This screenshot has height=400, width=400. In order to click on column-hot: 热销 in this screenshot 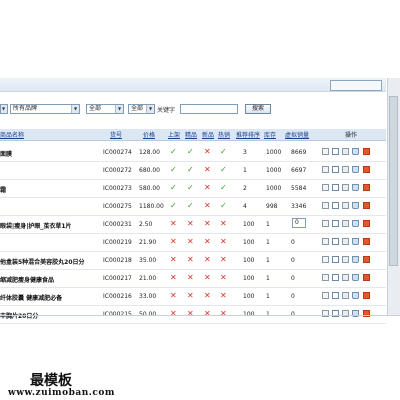, I will do `click(224, 134)`.